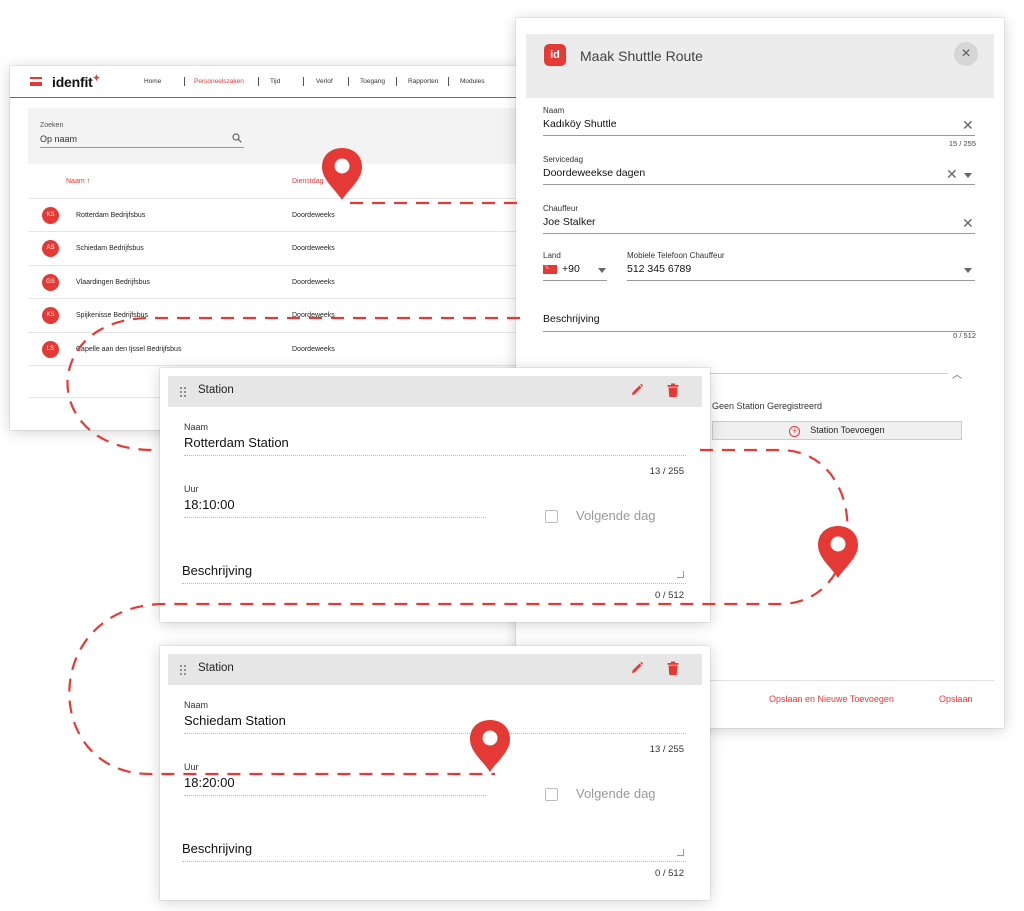  I want to click on station-time-field: Uur 18:10:00, so click(335, 501).